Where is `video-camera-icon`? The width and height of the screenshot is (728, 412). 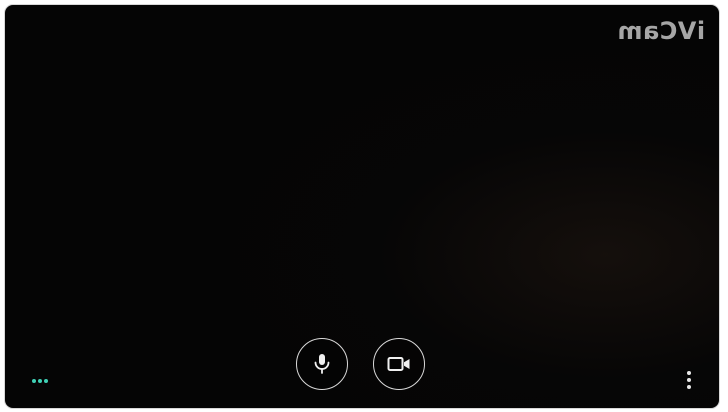
video-camera-icon is located at coordinates (398, 364).